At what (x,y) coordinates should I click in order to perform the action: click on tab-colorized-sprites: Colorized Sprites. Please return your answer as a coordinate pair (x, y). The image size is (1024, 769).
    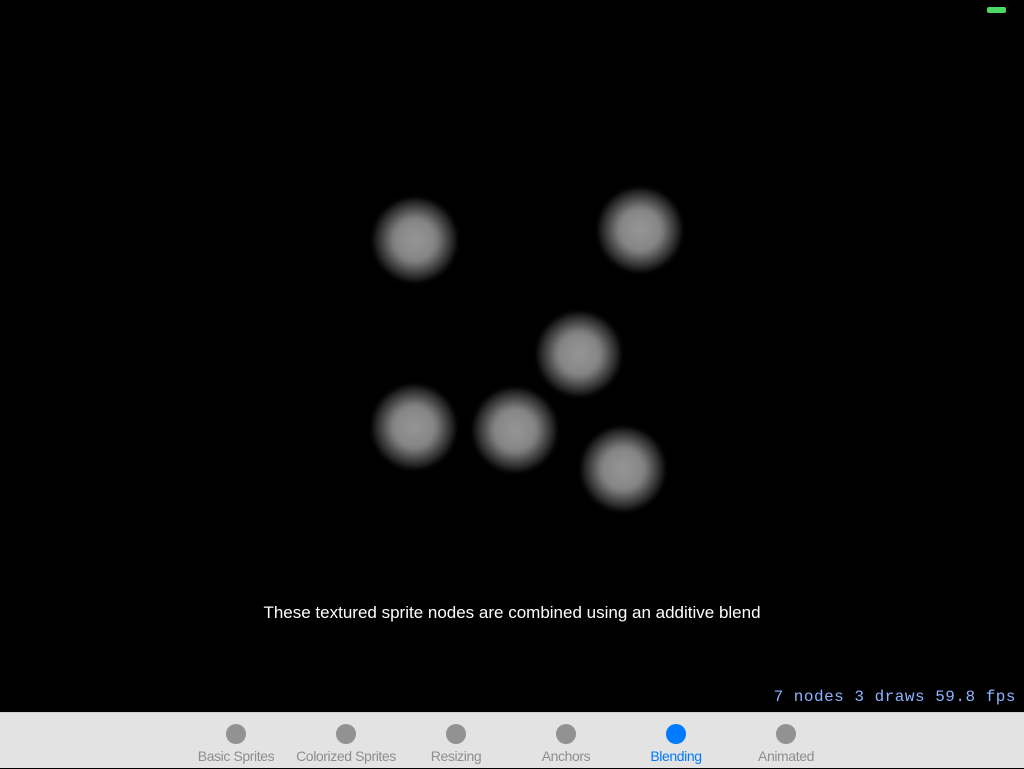
    Looking at the image, I should click on (346, 741).